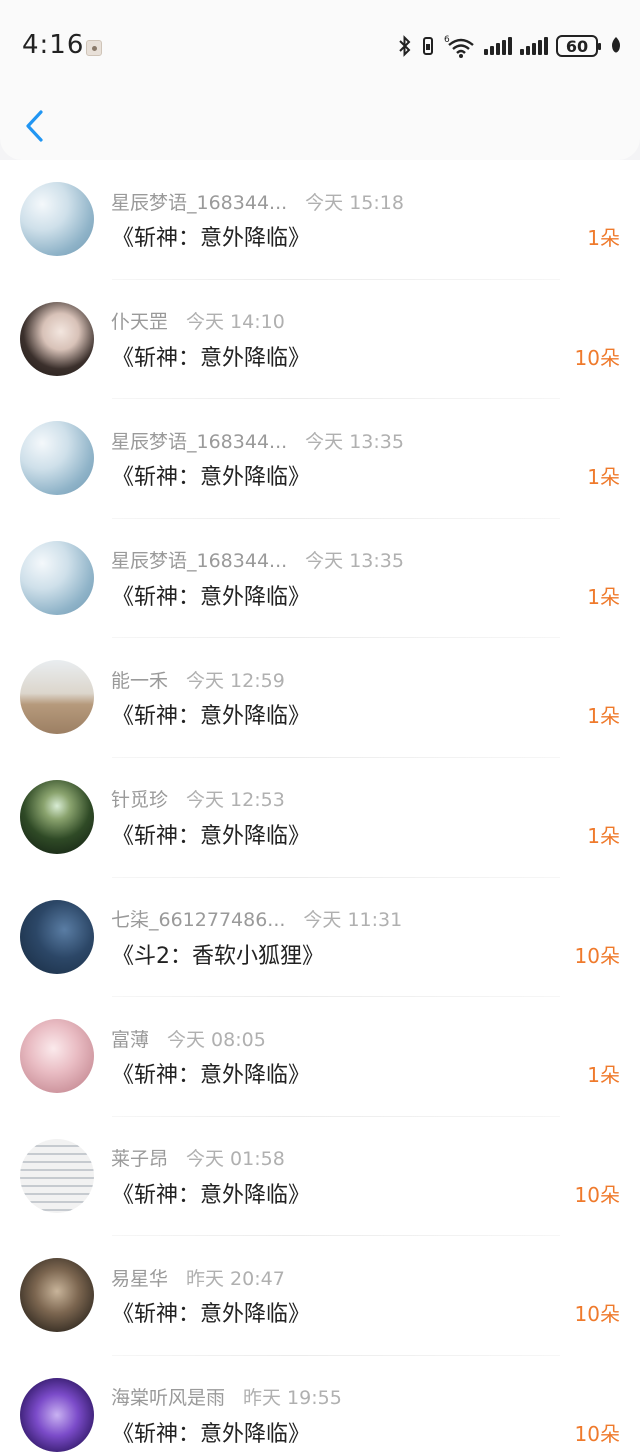  Describe the element at coordinates (235, 800) in the screenshot. I see `timestamp: 今天 12:53` at that location.